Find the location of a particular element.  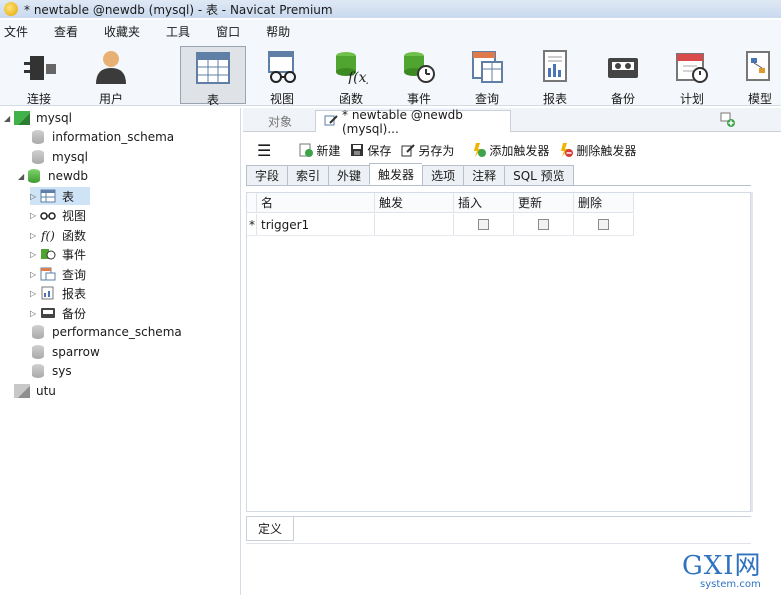

svg-text: f() is located at coordinates (47, 235).